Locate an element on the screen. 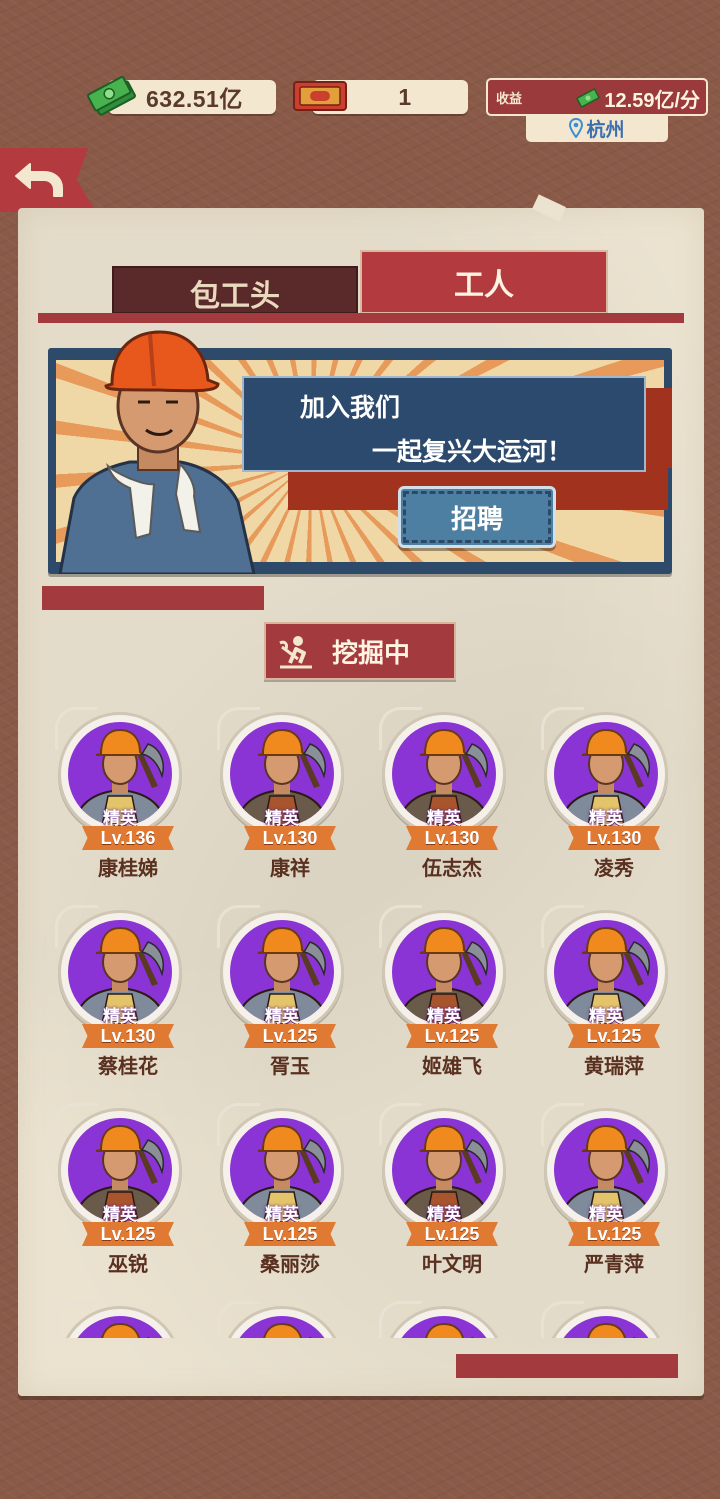 Image resolution: width=720 pixels, height=1499 pixels. back-button is located at coordinates (48, 180).